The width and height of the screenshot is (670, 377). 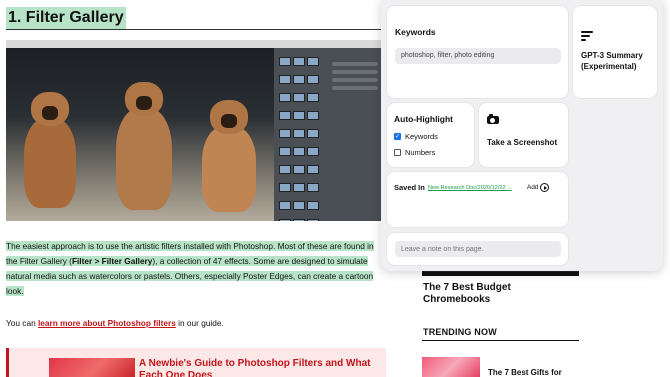 I want to click on keywords-option-label: Keywords, so click(x=421, y=136).